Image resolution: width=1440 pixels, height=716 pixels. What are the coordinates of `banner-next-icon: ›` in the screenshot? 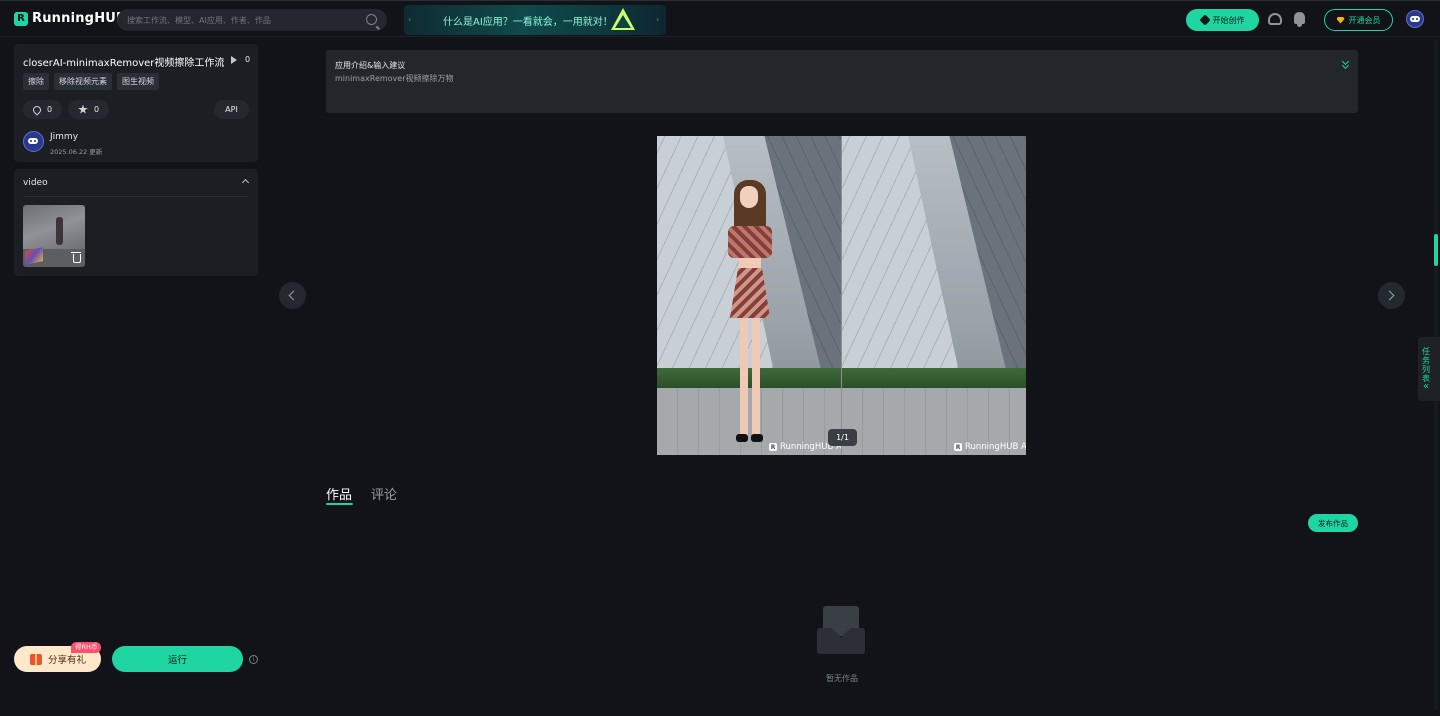 It's located at (657, 19).